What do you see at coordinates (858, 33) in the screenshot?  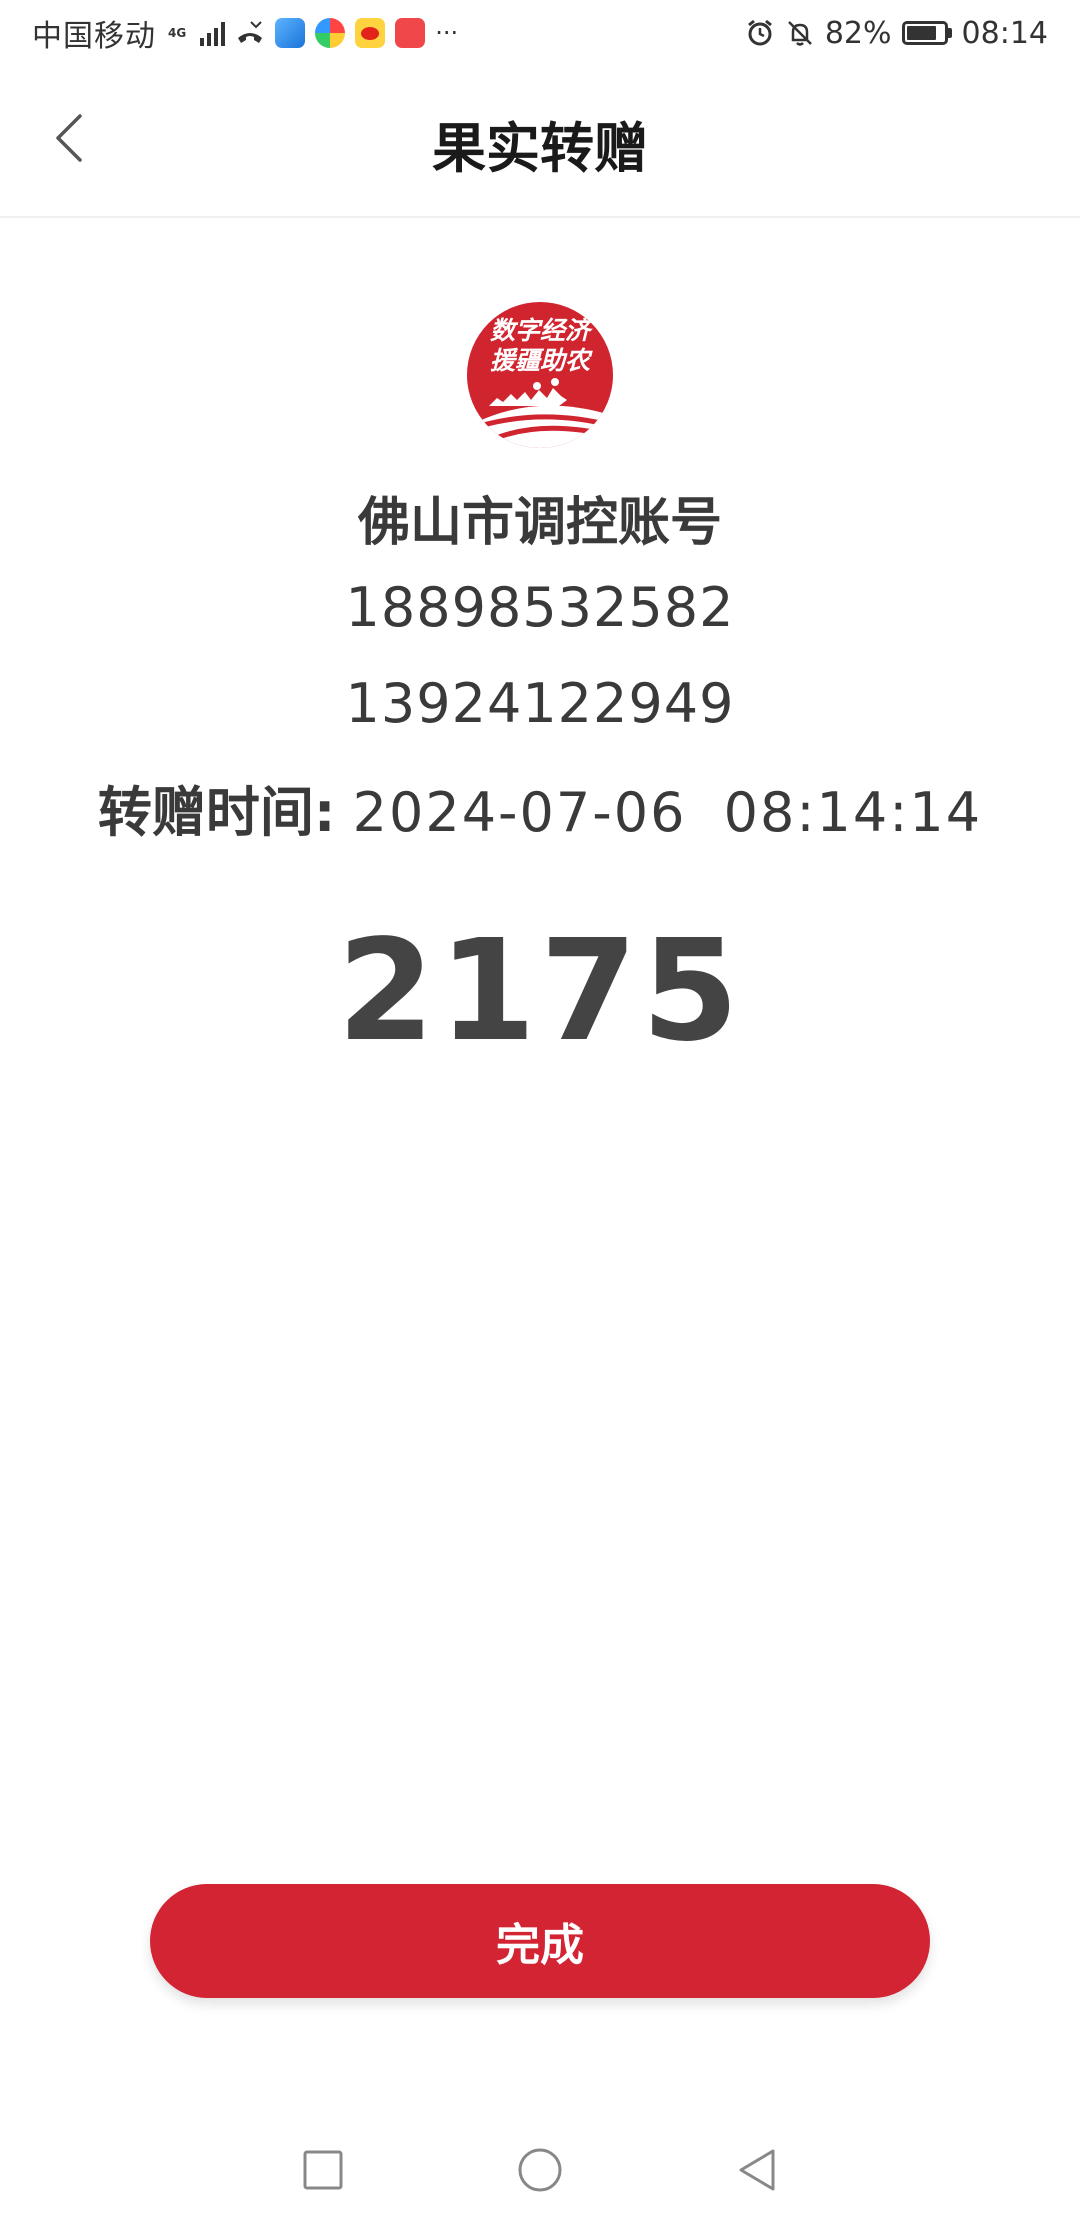 I see `battery-percent: 82%` at bounding box center [858, 33].